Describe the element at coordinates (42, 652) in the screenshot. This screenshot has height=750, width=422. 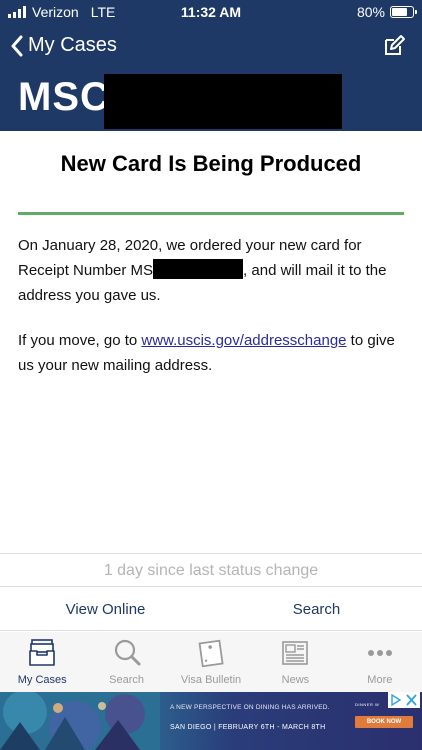
I see `inbox-icon` at that location.